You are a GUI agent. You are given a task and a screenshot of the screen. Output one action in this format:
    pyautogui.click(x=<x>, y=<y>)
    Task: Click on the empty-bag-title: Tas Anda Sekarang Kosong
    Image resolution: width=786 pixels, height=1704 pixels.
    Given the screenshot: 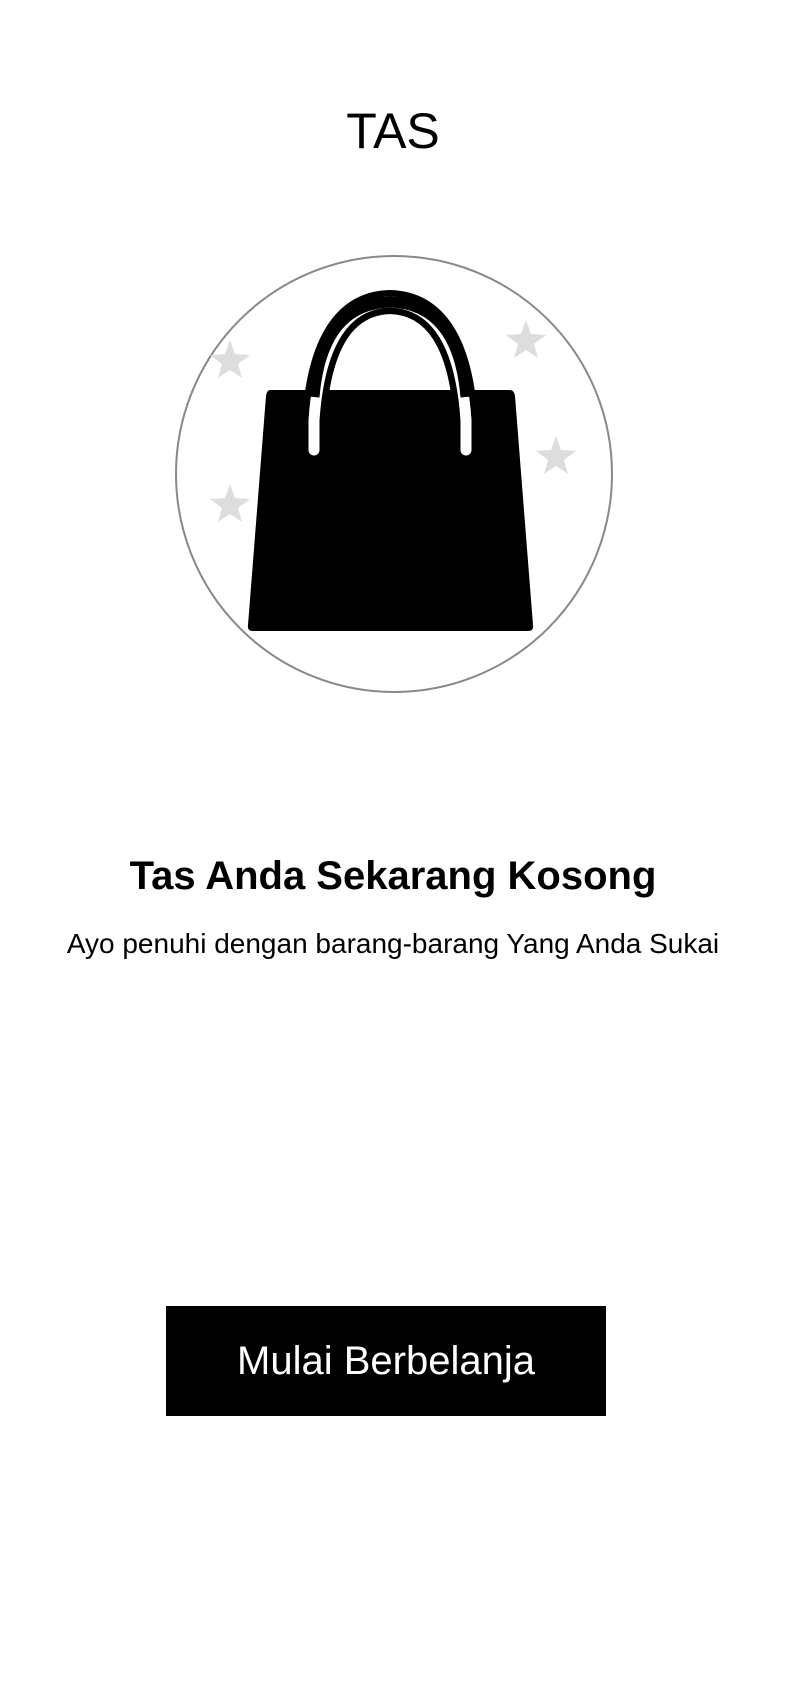 What is the action you would take?
    pyautogui.click(x=393, y=876)
    